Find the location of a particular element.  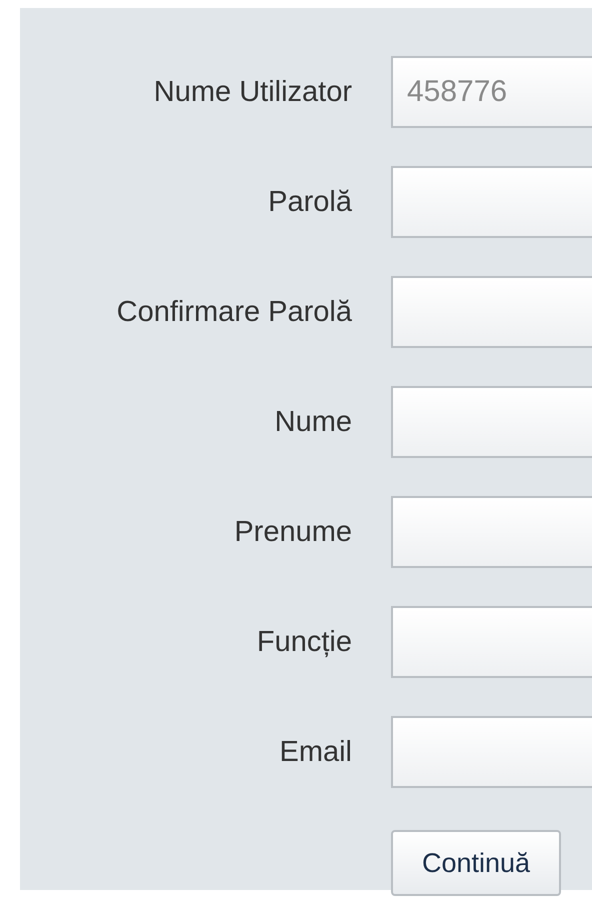

input-field: 458776 is located at coordinates (491, 92).